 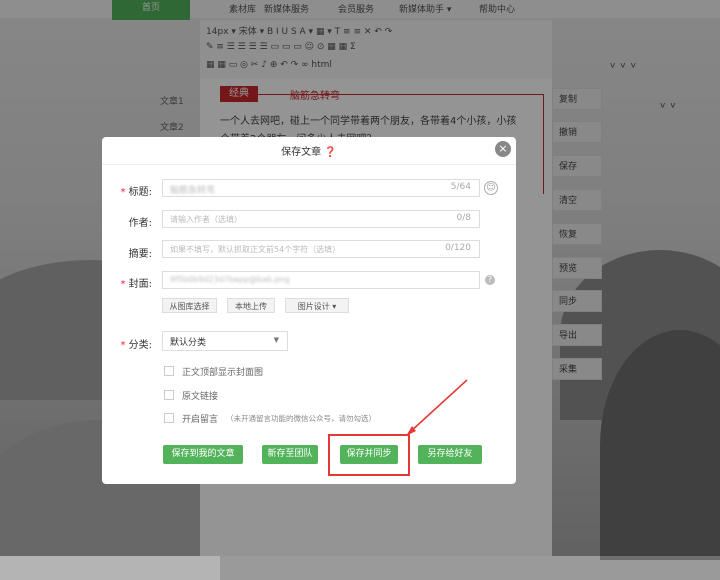 I want to click on annotation-arrow, so click(x=437, y=407).